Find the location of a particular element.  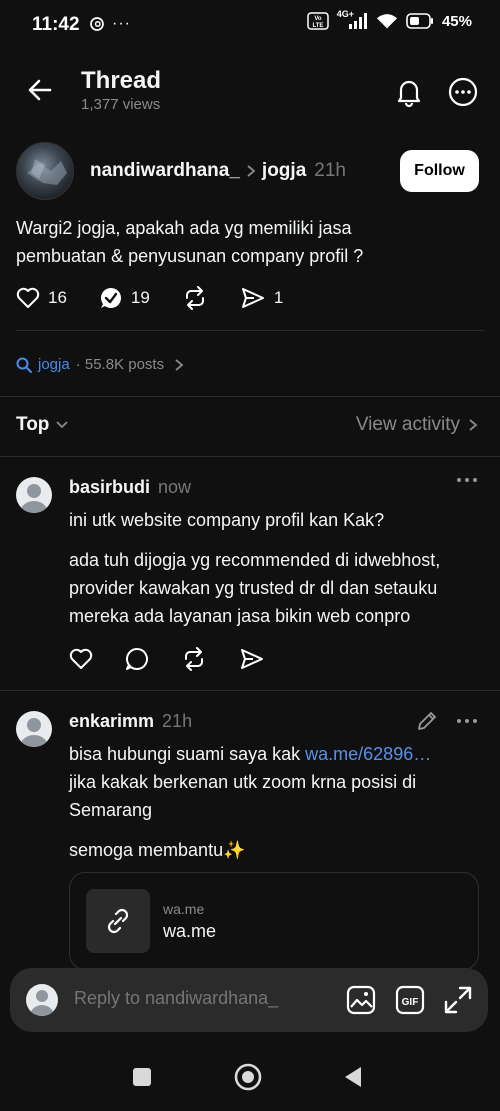

svg-text: Vo is located at coordinates (318, 19).